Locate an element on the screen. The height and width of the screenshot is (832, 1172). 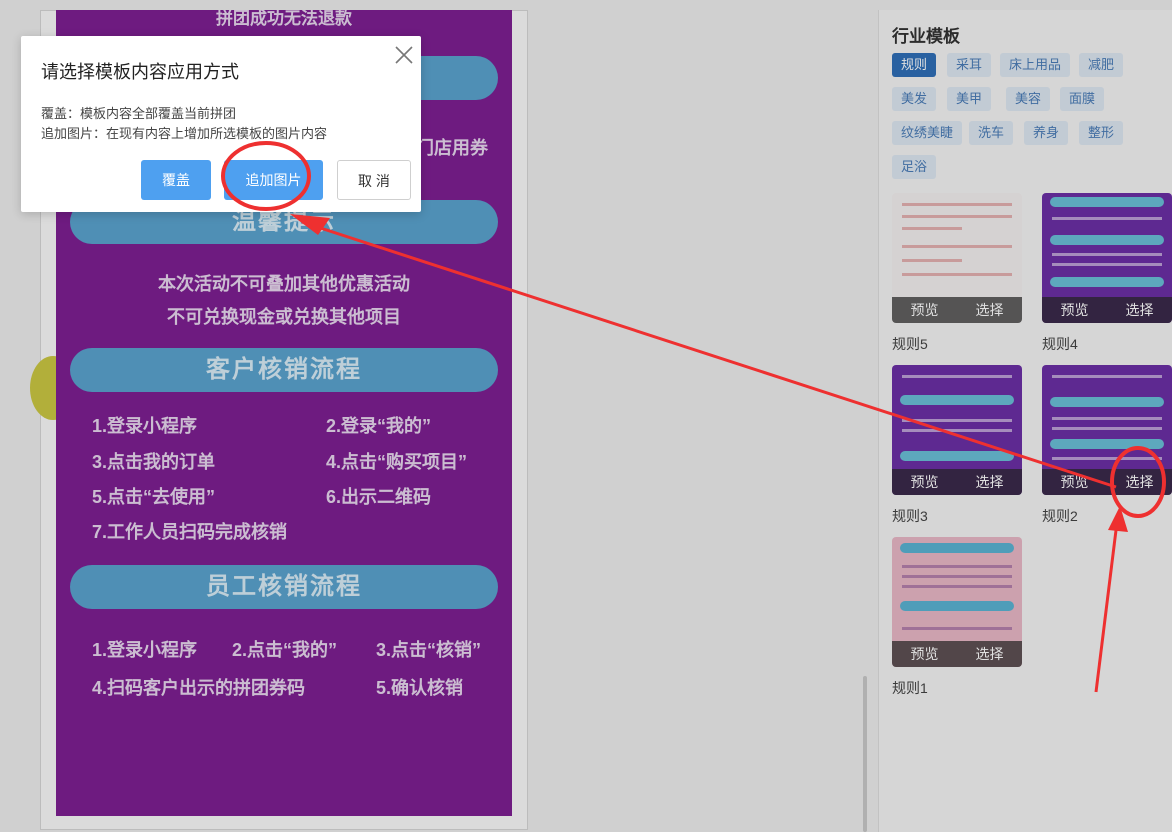
dialog-desc-cover: 覆盖：模板内容全部覆盖当前拼团 is located at coordinates (139, 113).